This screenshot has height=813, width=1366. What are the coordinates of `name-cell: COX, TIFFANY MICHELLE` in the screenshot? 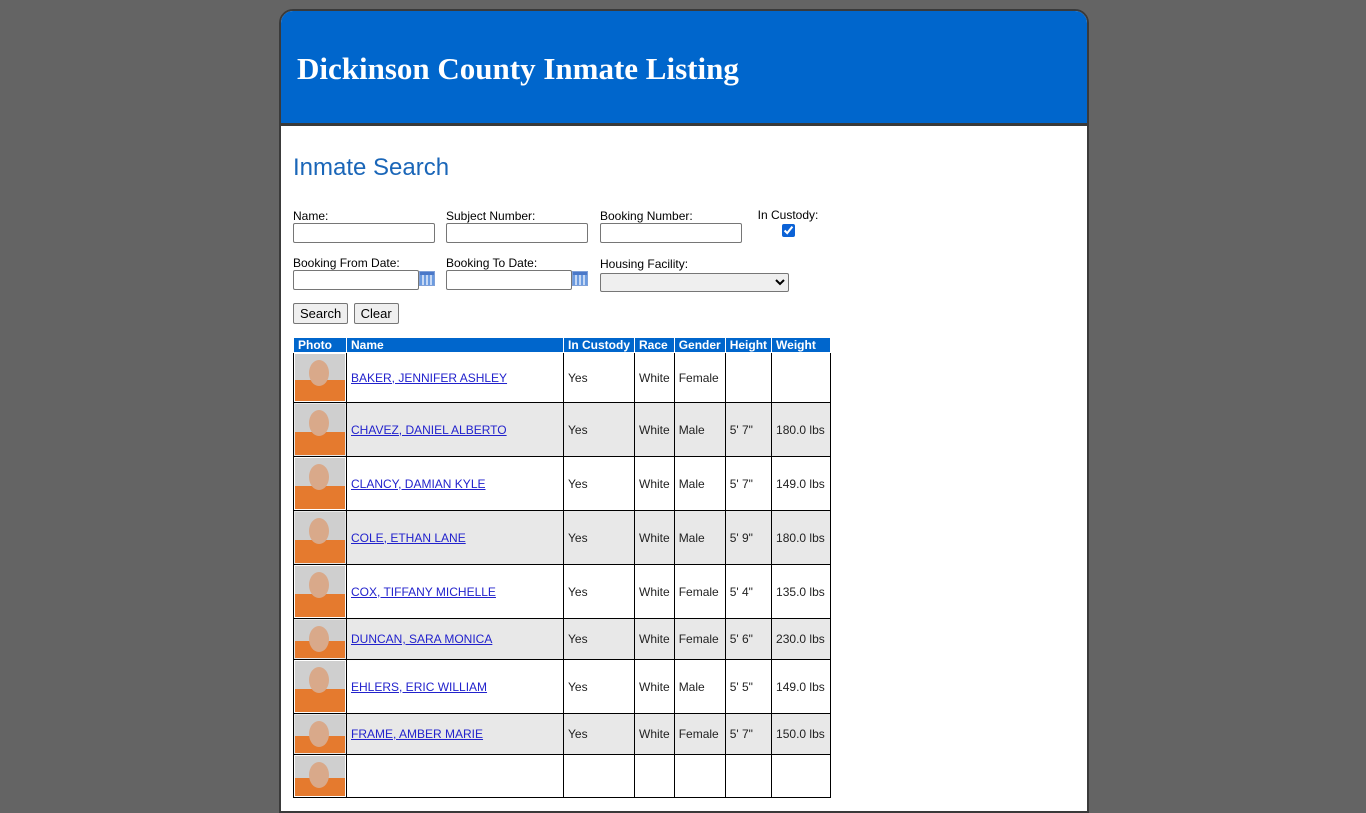 It's located at (455, 591).